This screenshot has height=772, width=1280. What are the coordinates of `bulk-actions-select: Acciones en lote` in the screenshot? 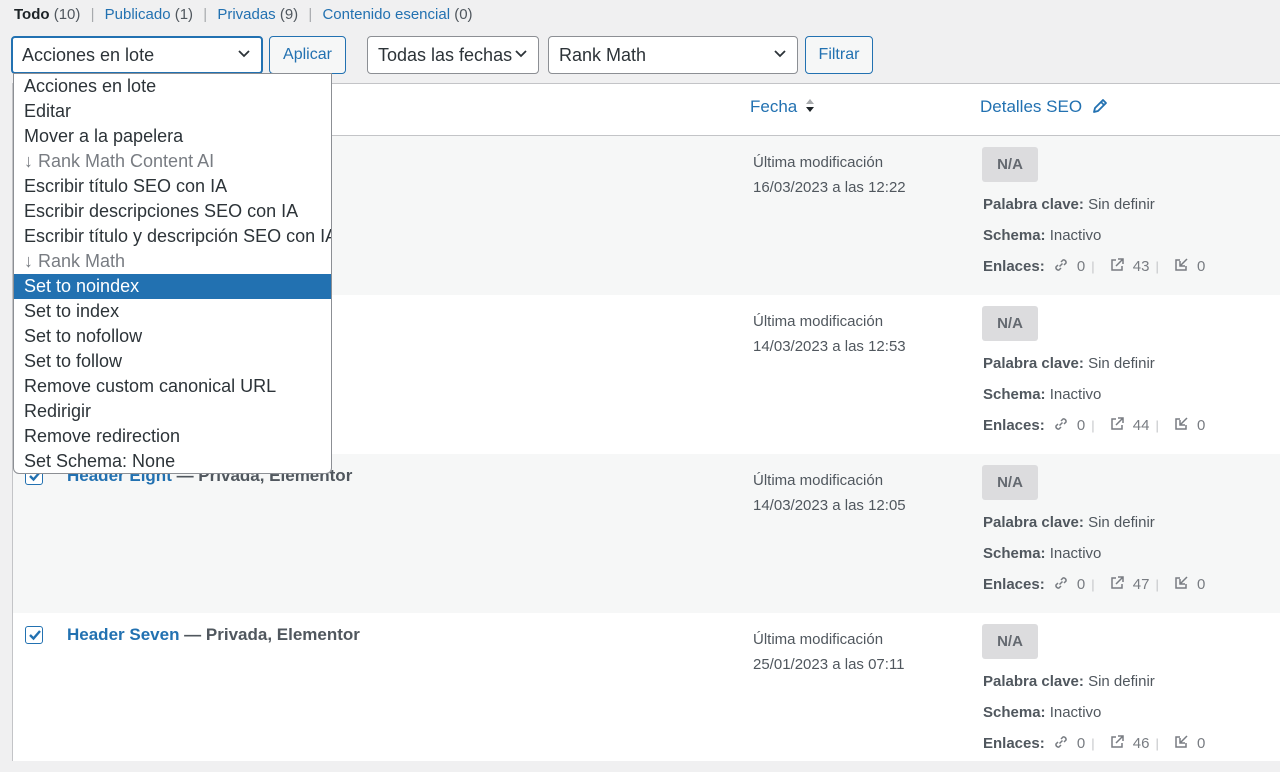 It's located at (137, 55).